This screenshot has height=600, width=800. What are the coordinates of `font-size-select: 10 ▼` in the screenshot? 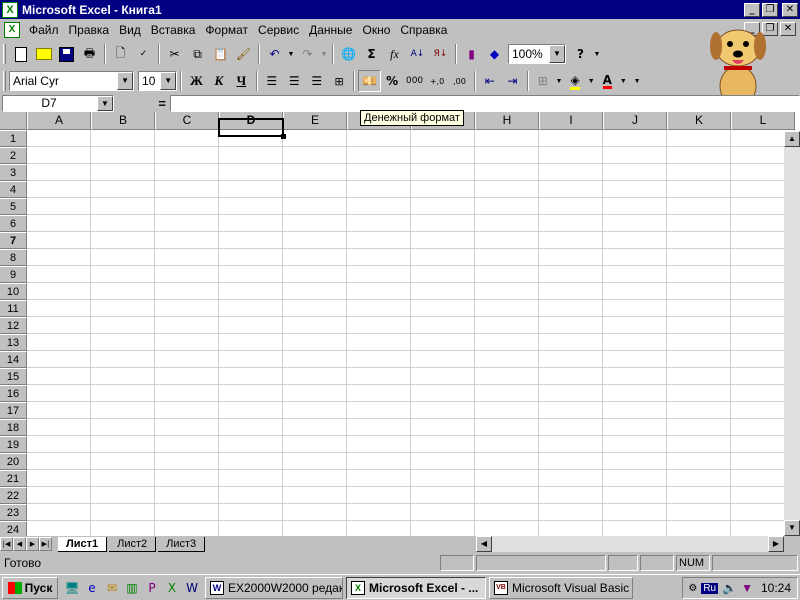 It's located at (158, 81).